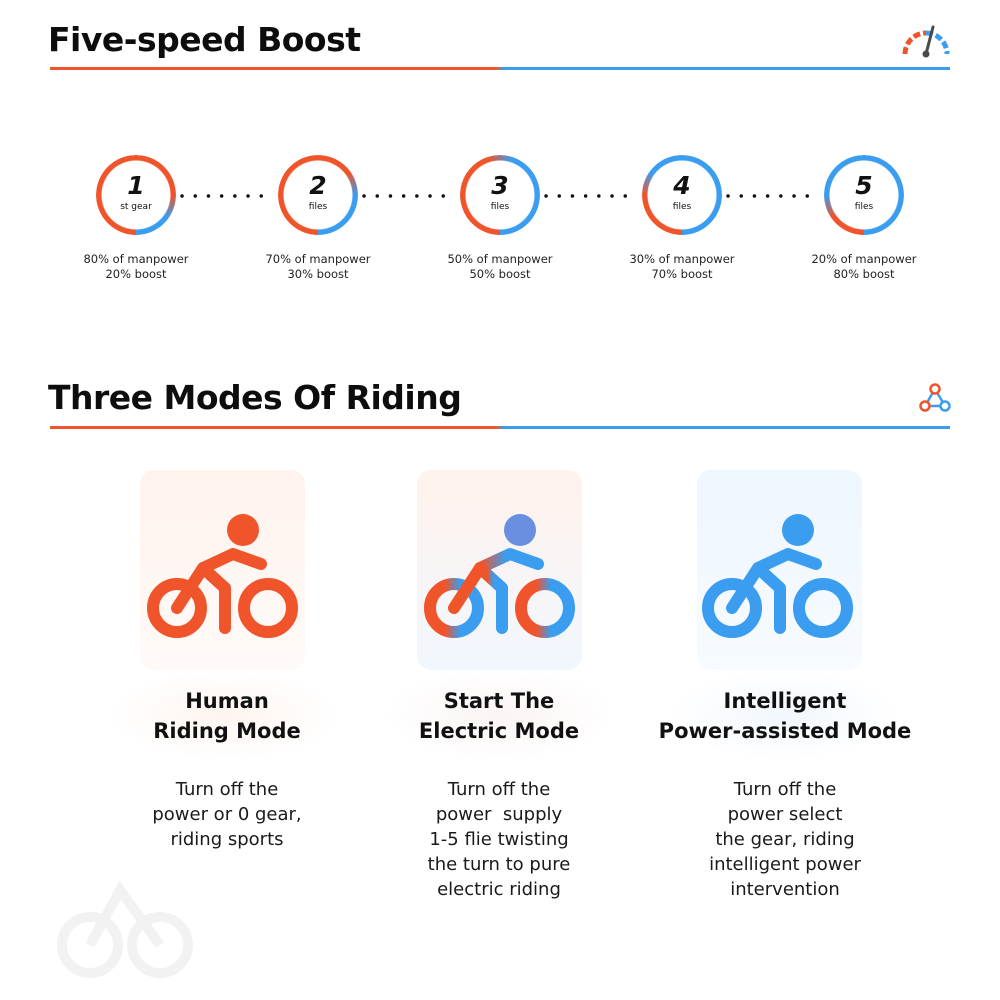 The width and height of the screenshot is (1000, 1000). Describe the element at coordinates (499, 889) in the screenshot. I see `mode-desc-line: electric riding` at that location.